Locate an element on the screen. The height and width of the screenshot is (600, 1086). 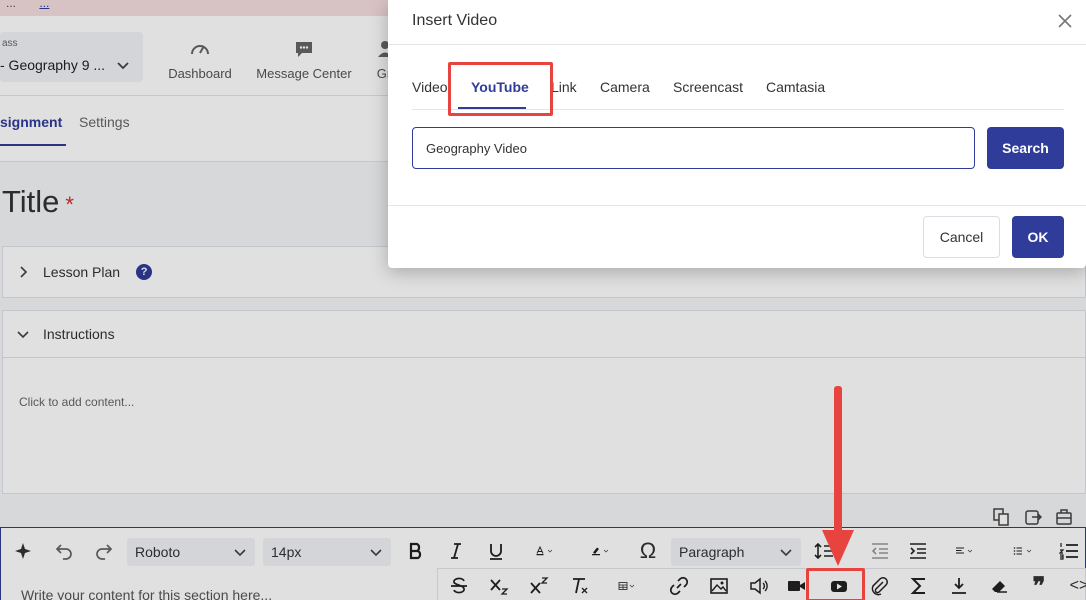
tab-camtasia: Camtasia is located at coordinates (795, 87).